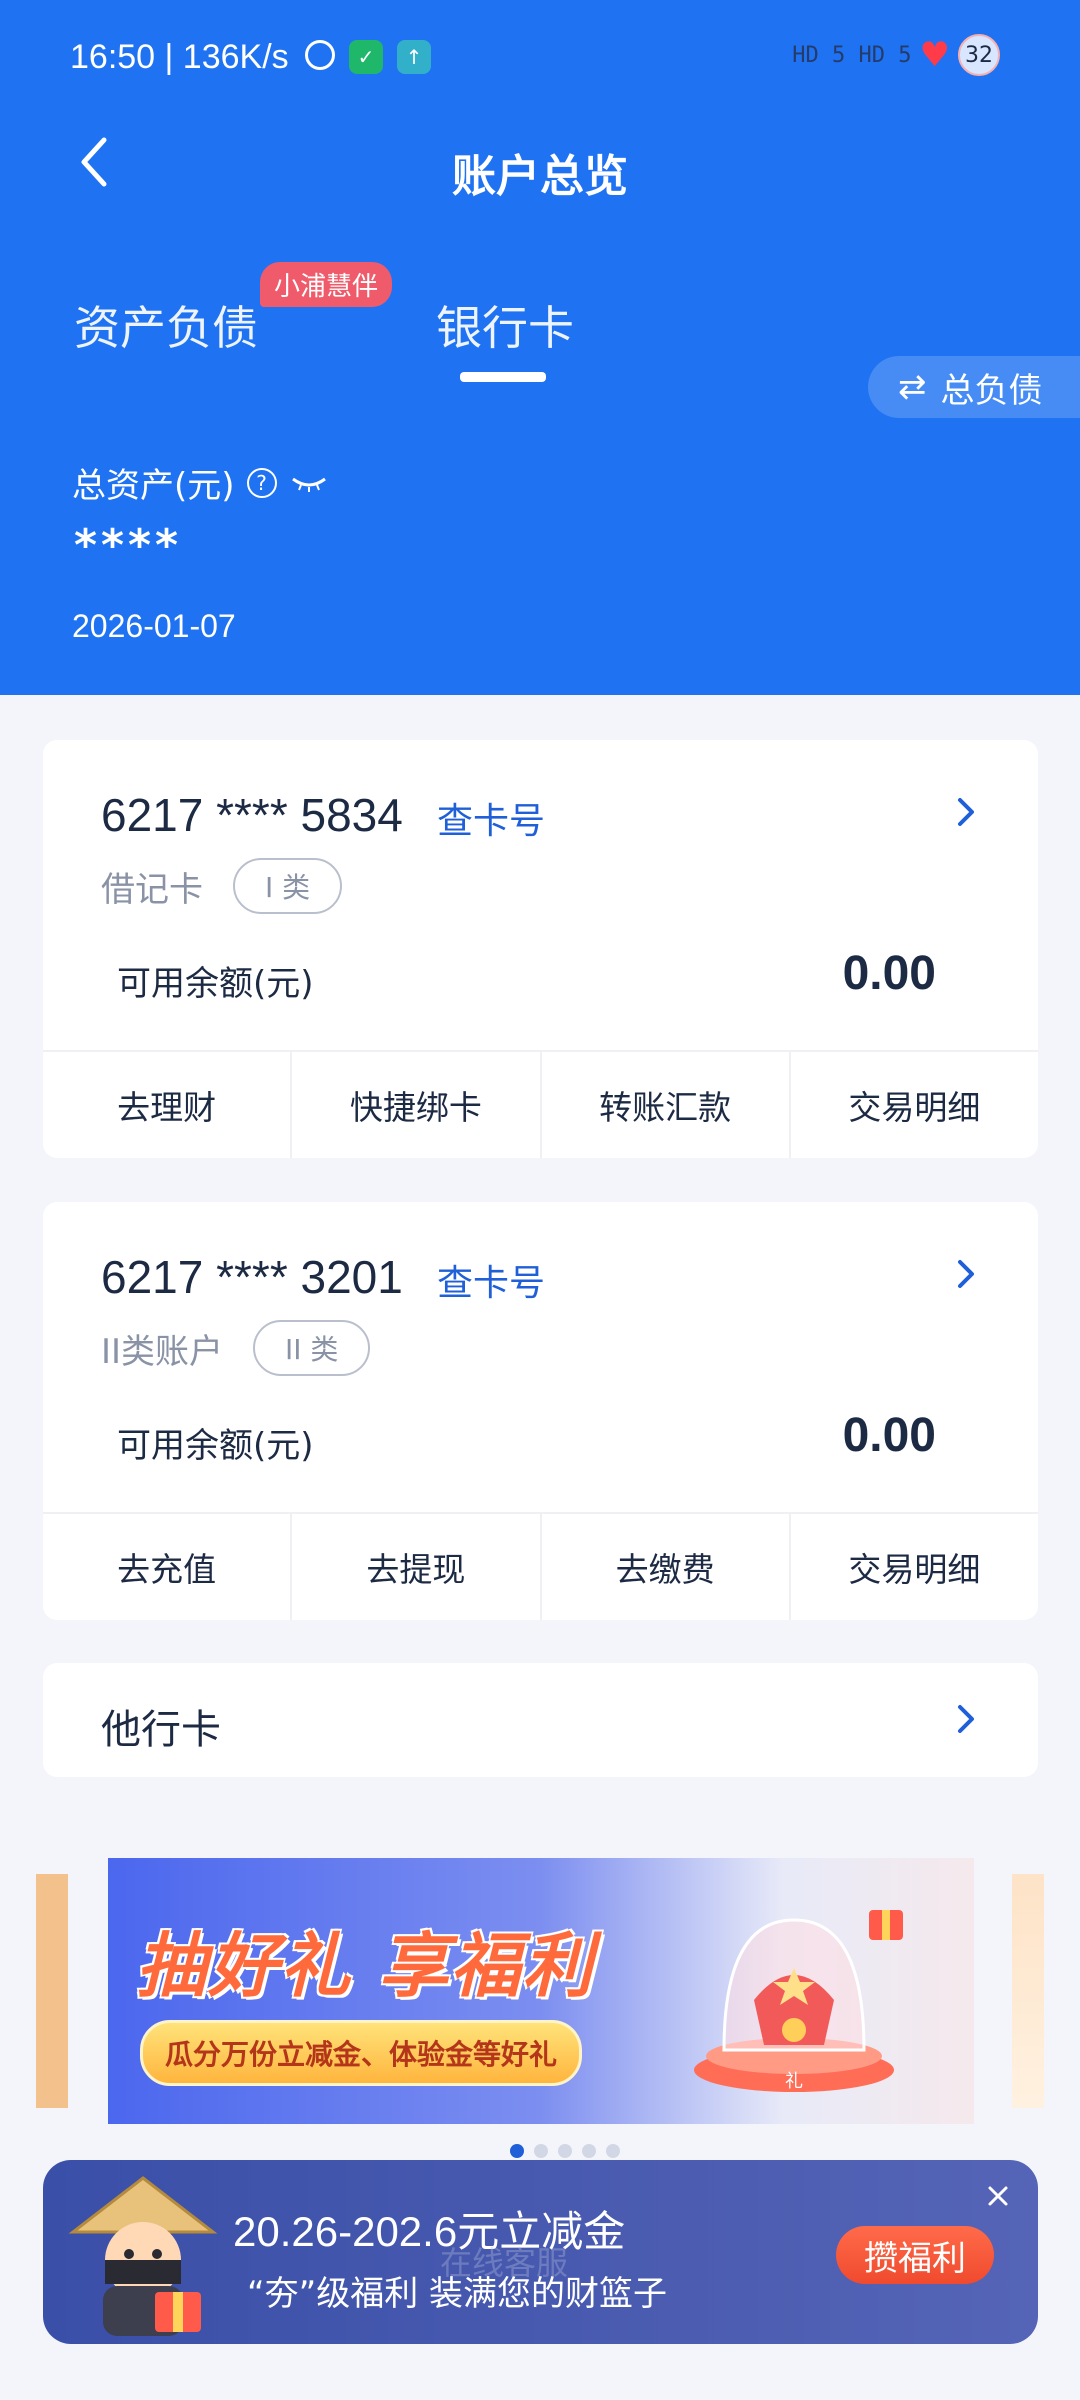 The width and height of the screenshot is (1080, 2400). Describe the element at coordinates (540, 1720) in the screenshot. I see `other-bank-cards-row: 他行卡` at that location.